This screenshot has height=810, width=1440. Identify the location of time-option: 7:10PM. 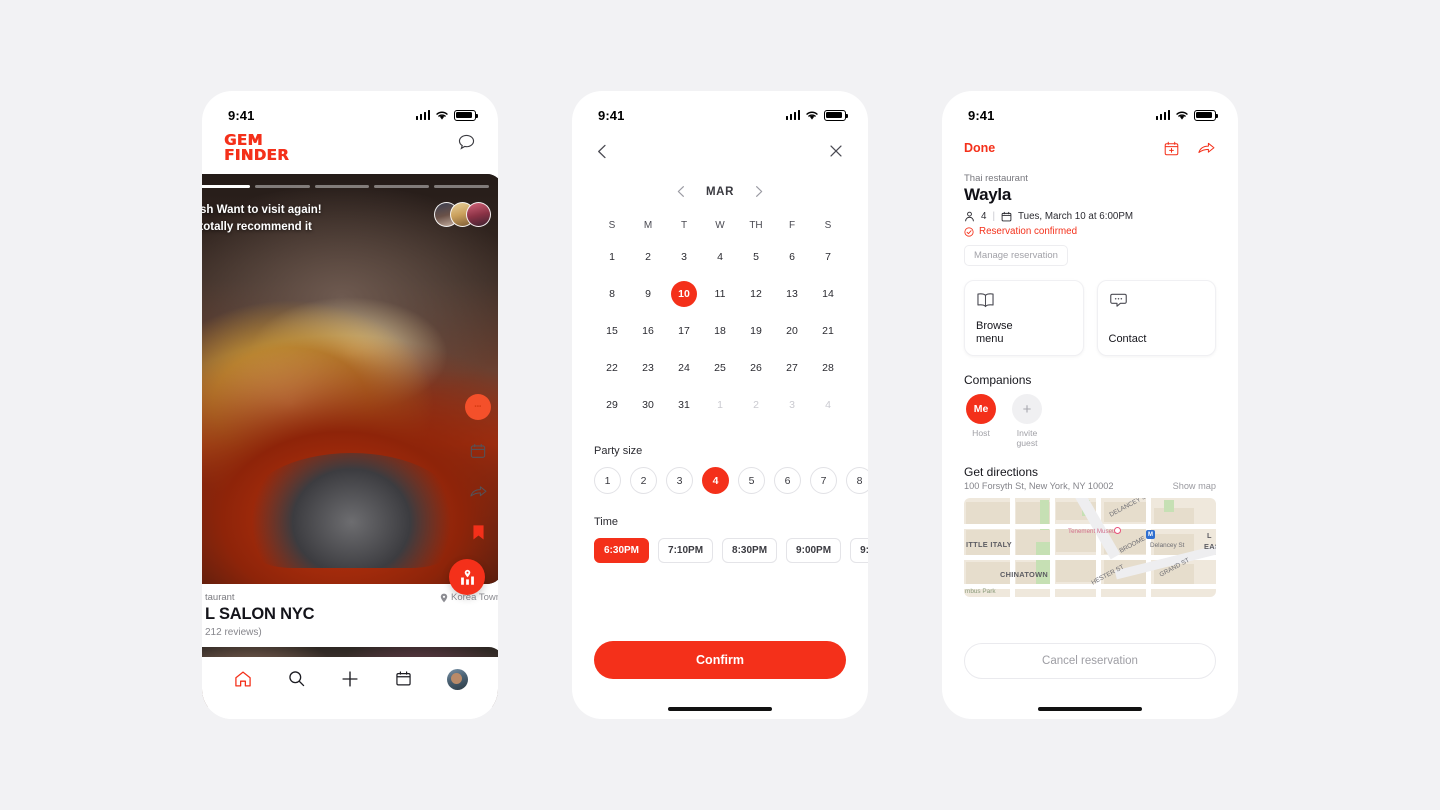
(686, 550).